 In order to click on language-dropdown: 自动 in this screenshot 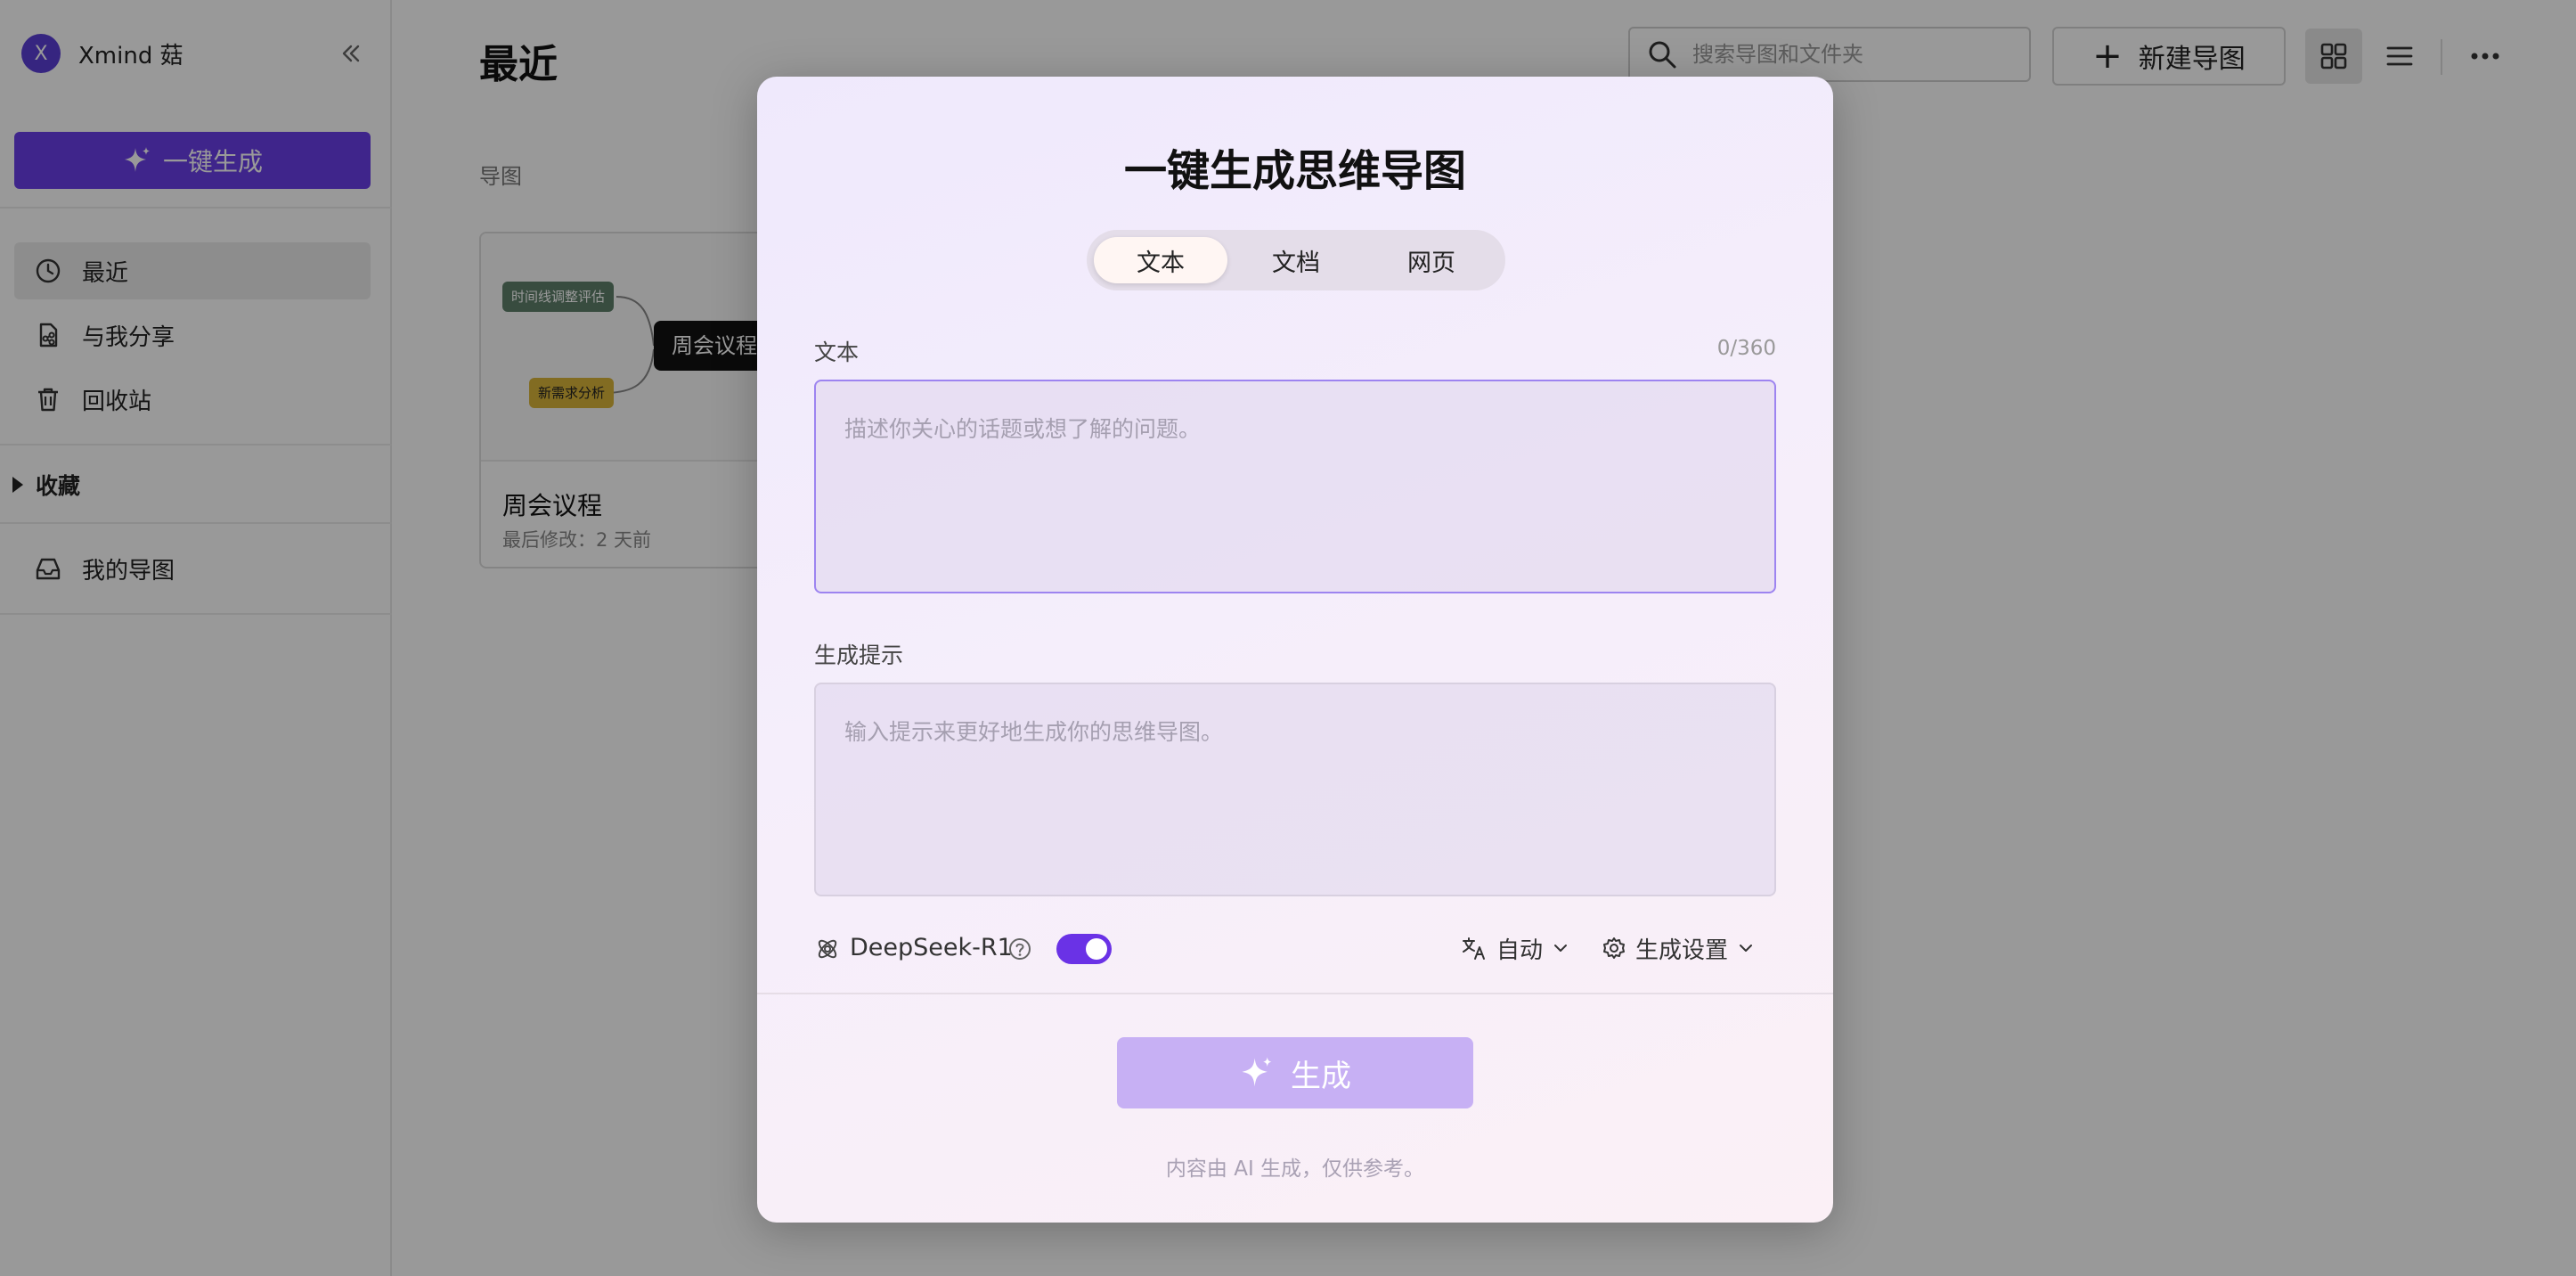, I will do `click(1519, 948)`.